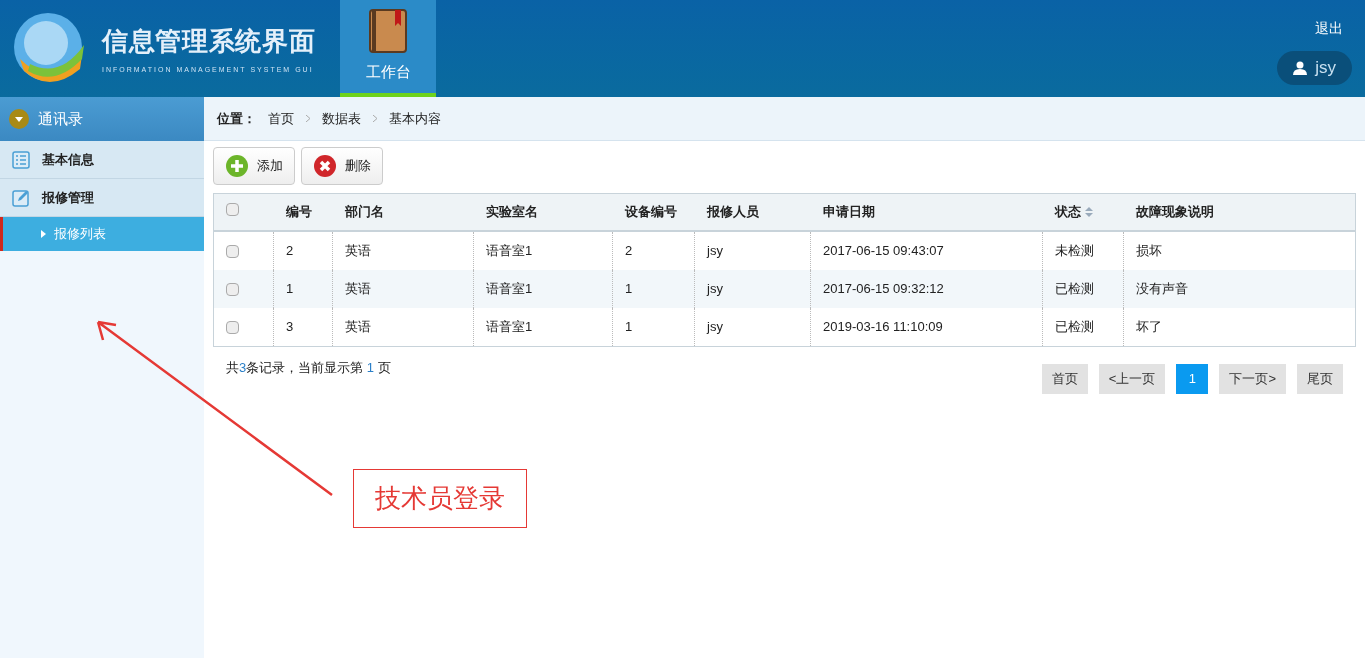  I want to click on table-cell-text: 未检测, so click(1074, 251).